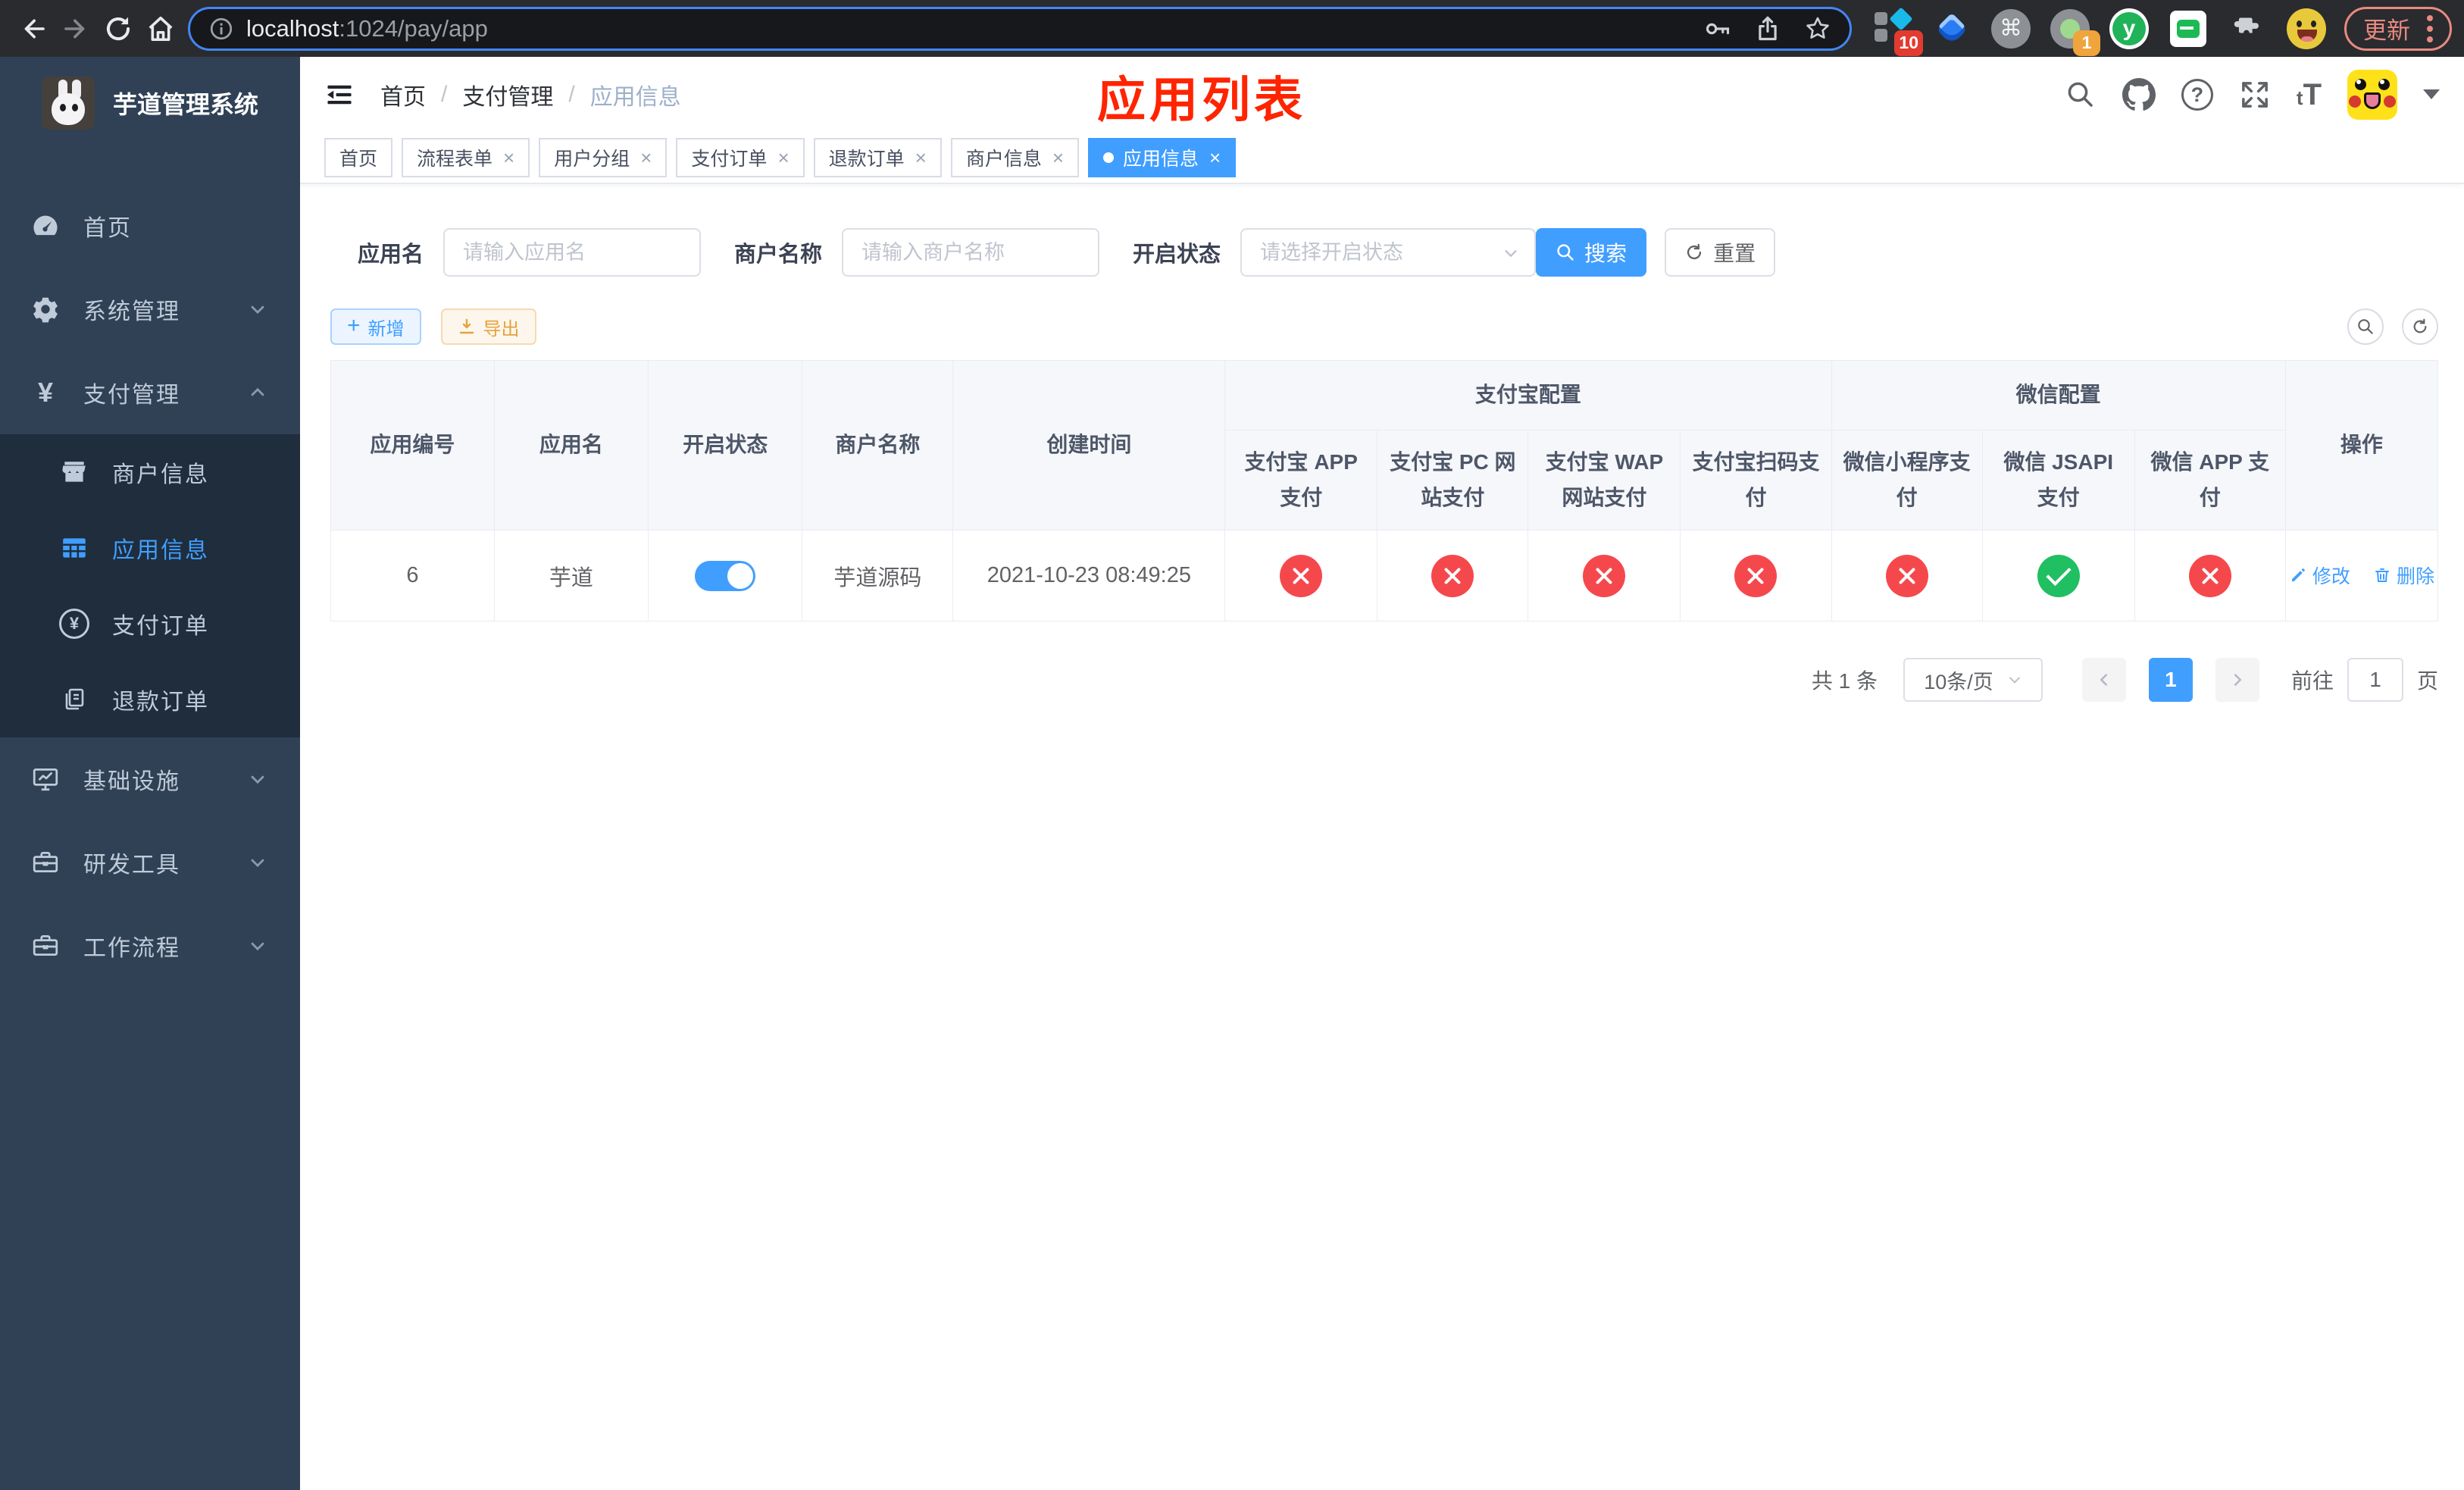  I want to click on tab-home: 首页, so click(358, 157).